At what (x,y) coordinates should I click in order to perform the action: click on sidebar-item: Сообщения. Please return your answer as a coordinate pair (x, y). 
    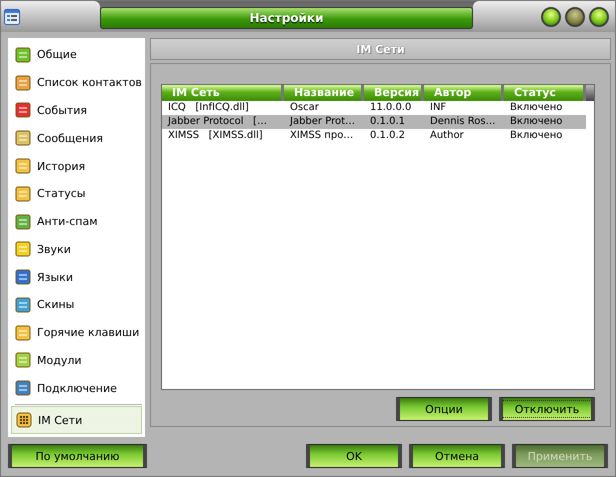
    Looking at the image, I should click on (76, 138).